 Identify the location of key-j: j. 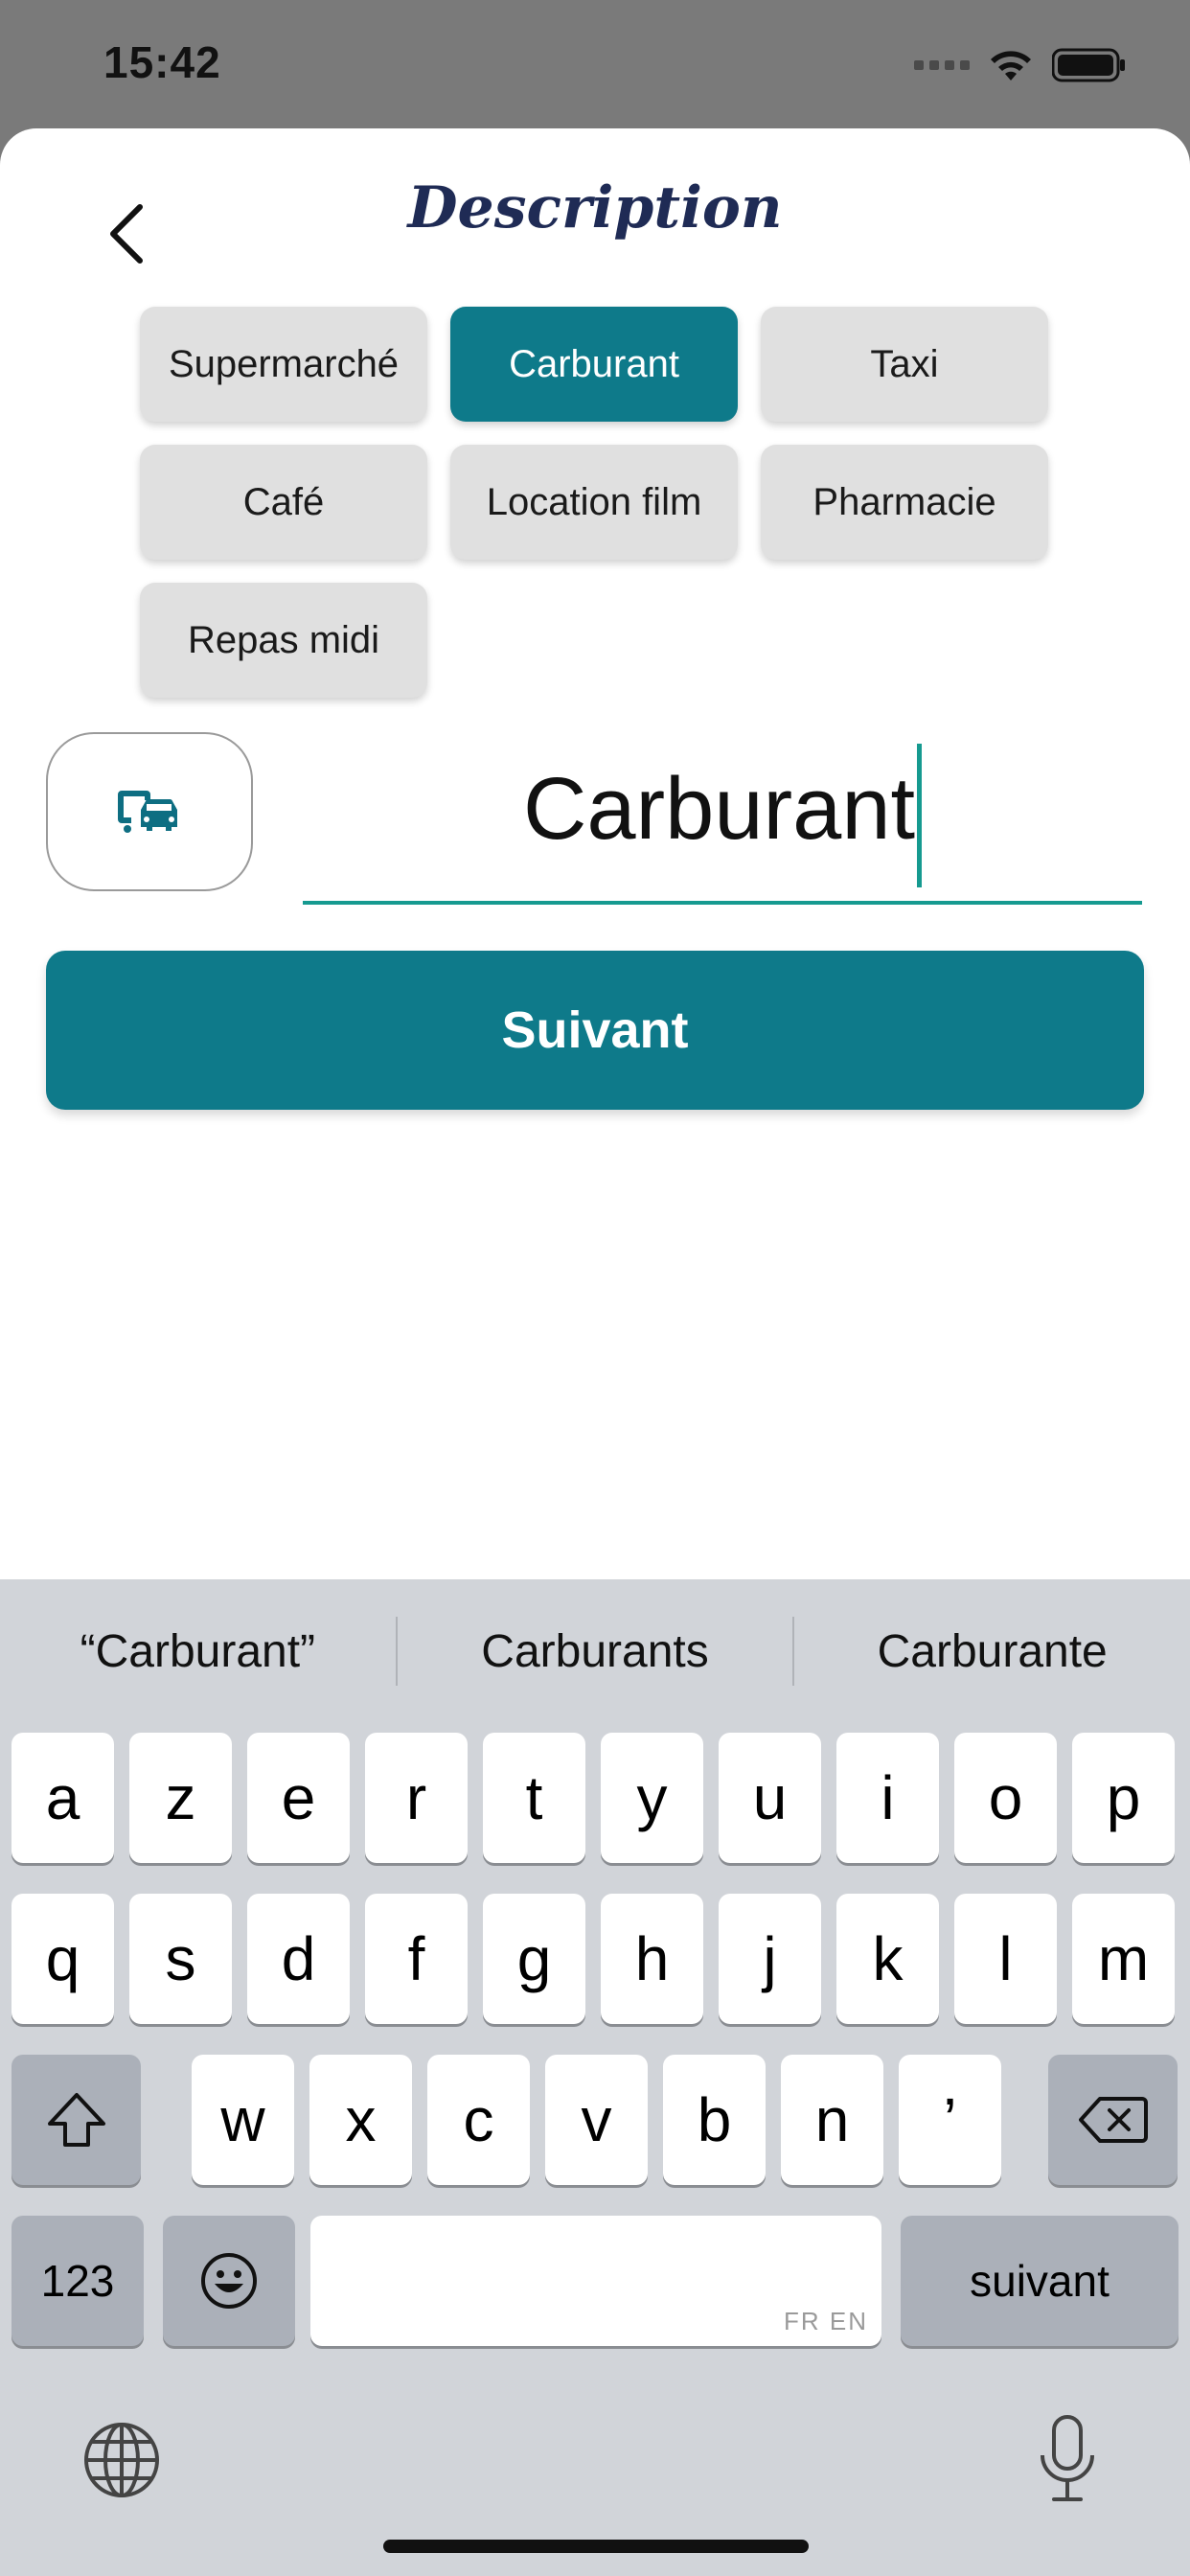
(770, 1959).